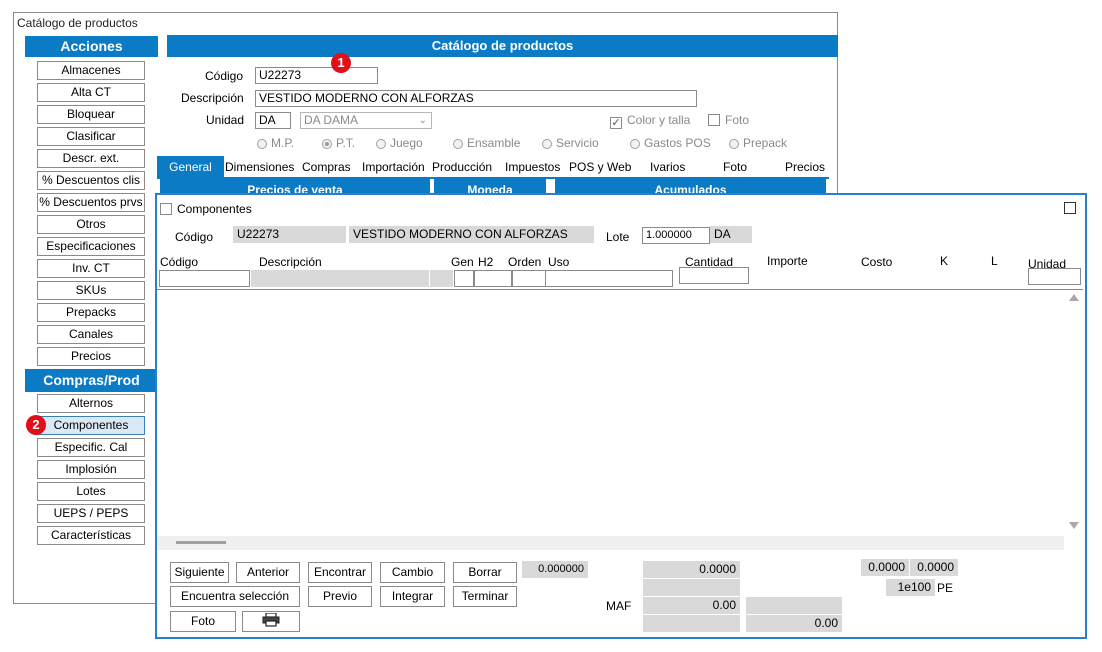 This screenshot has height=652, width=1102. Describe the element at coordinates (206, 209) in the screenshot. I see `dialog-title: Componentes` at that location.